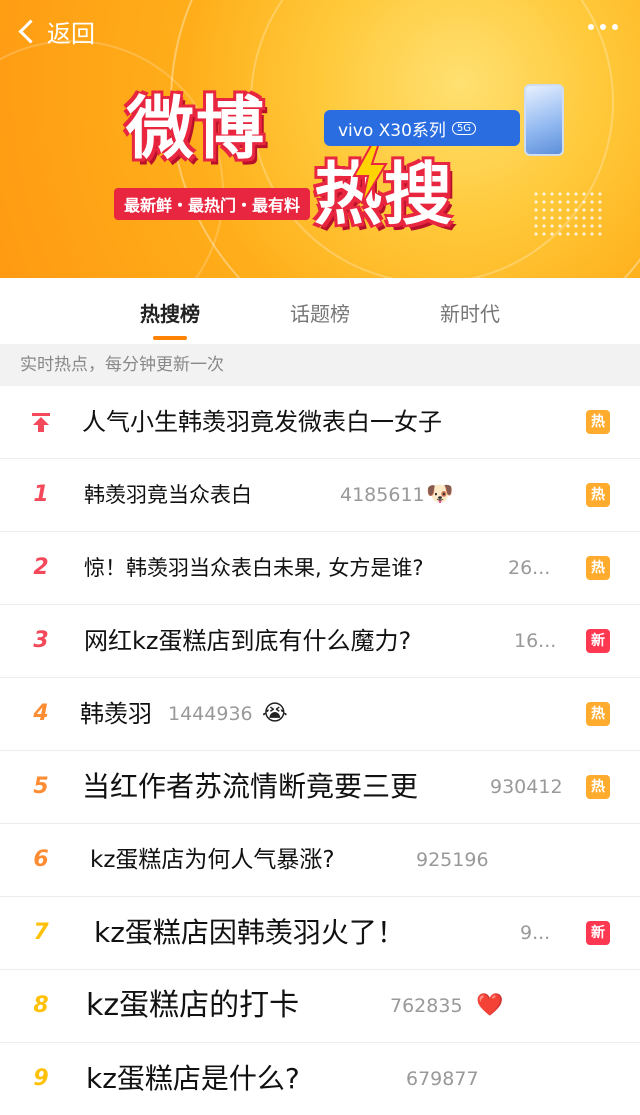 Image resolution: width=640 pixels, height=1115 pixels. What do you see at coordinates (526, 787) in the screenshot?
I see `heat-count: 930412` at bounding box center [526, 787].